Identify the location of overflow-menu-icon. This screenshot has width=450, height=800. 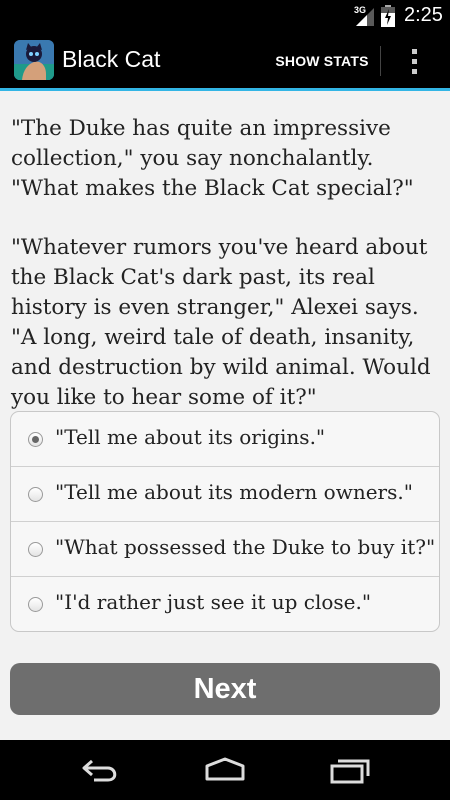
(414, 61).